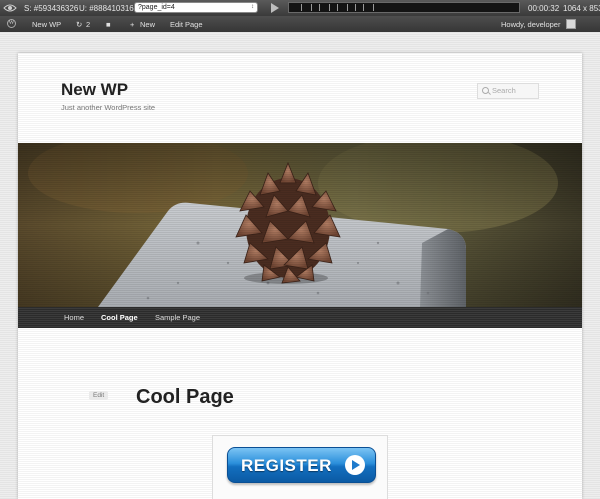 The height and width of the screenshot is (499, 600). What do you see at coordinates (571, 24) in the screenshot?
I see `avatar` at bounding box center [571, 24].